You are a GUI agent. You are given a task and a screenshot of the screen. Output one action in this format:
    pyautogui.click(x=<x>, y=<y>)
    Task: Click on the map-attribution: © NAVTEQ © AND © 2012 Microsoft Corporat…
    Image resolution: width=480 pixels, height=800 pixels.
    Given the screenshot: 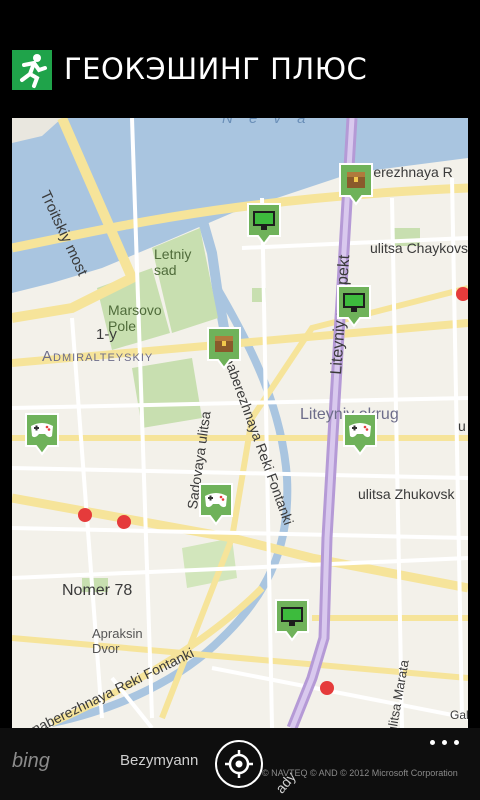 What is the action you would take?
    pyautogui.click(x=360, y=773)
    